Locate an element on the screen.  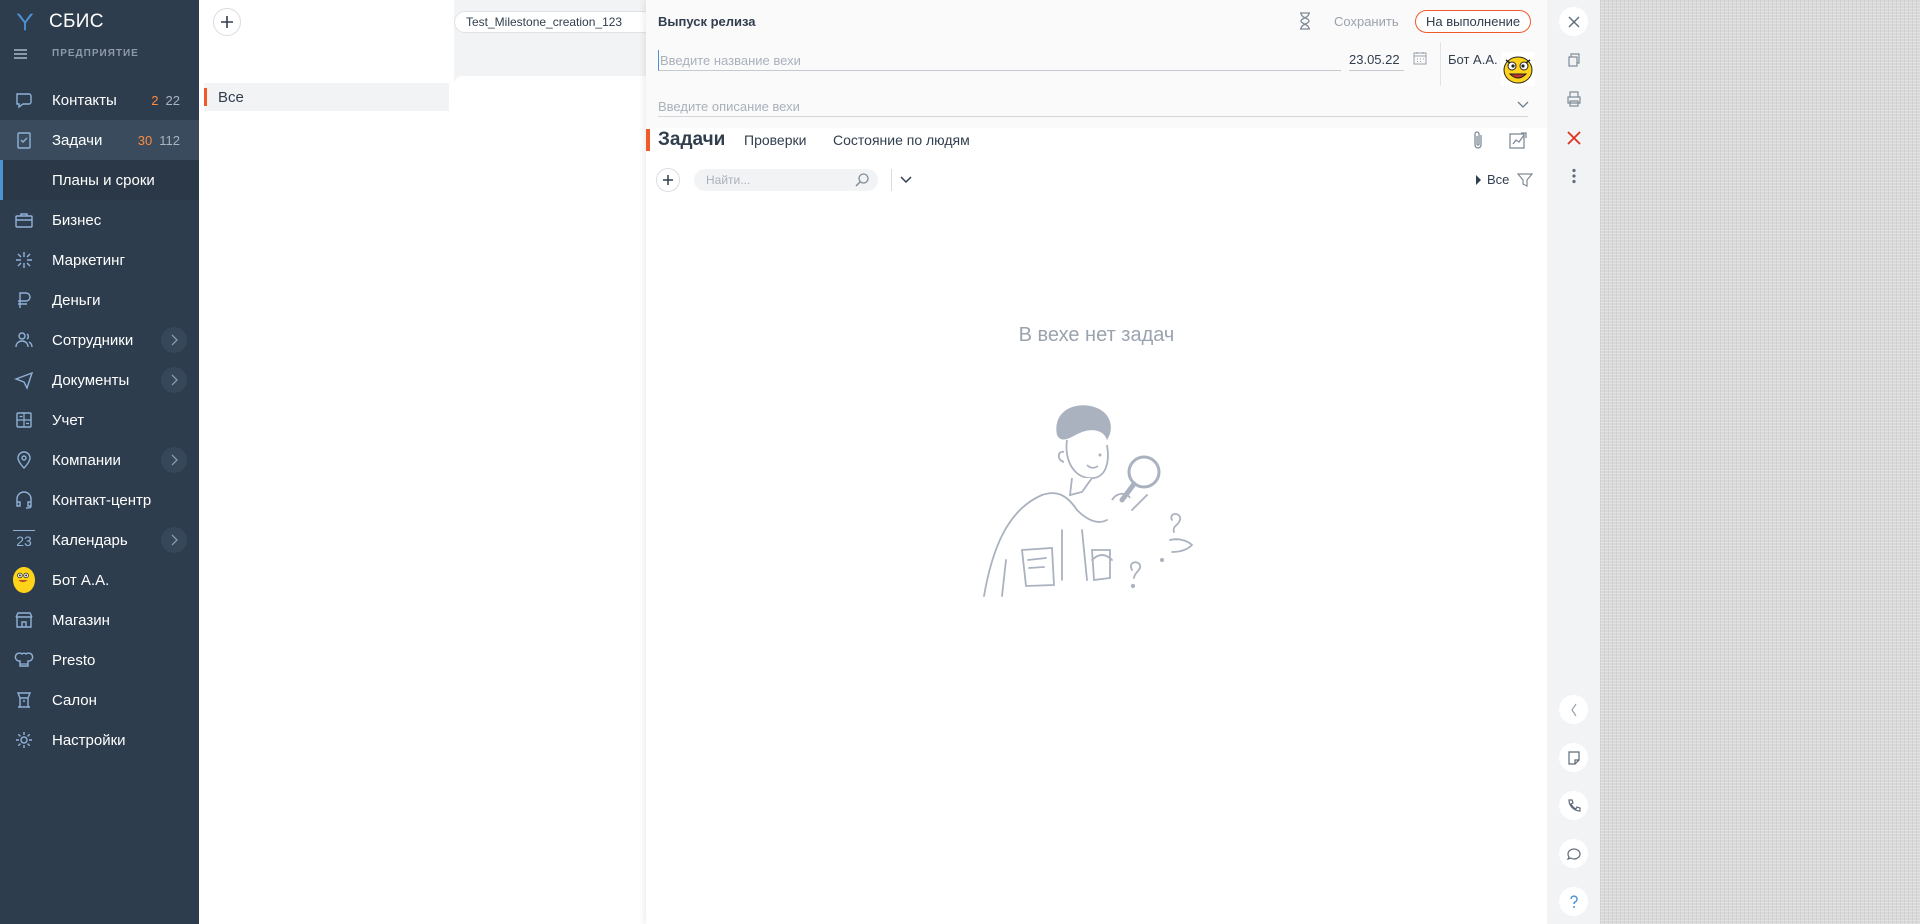
total-count: 112 is located at coordinates (169, 140).